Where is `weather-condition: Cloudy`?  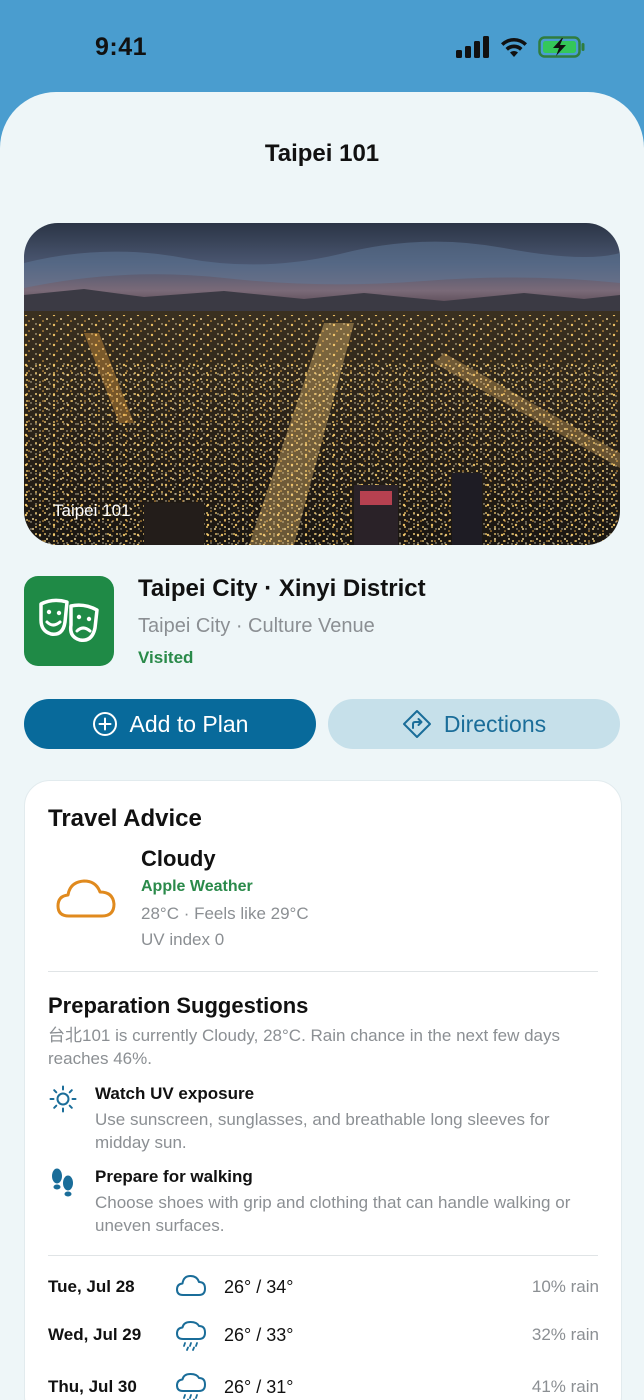
weather-condition: Cloudy is located at coordinates (178, 858).